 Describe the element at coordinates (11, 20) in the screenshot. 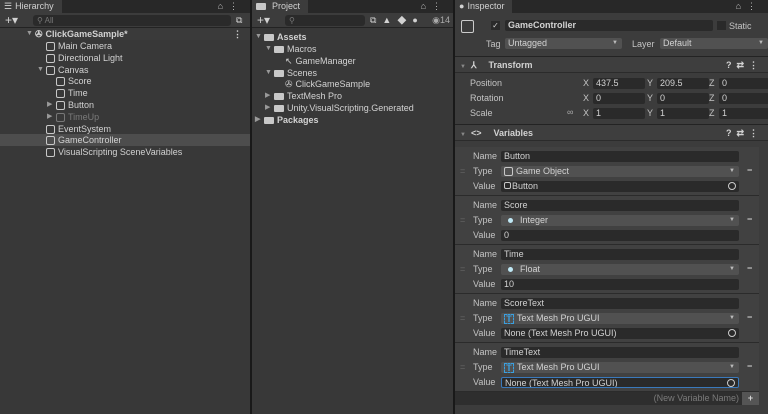

I see `add-button: +▾` at that location.